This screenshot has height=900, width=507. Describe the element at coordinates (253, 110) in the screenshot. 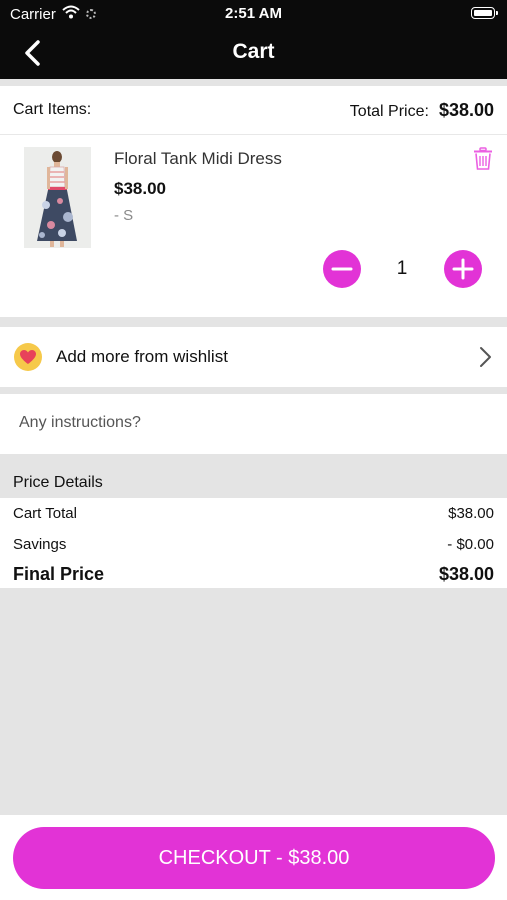

I see `cart-summary: Cart Items: Total Price: $38.00` at that location.